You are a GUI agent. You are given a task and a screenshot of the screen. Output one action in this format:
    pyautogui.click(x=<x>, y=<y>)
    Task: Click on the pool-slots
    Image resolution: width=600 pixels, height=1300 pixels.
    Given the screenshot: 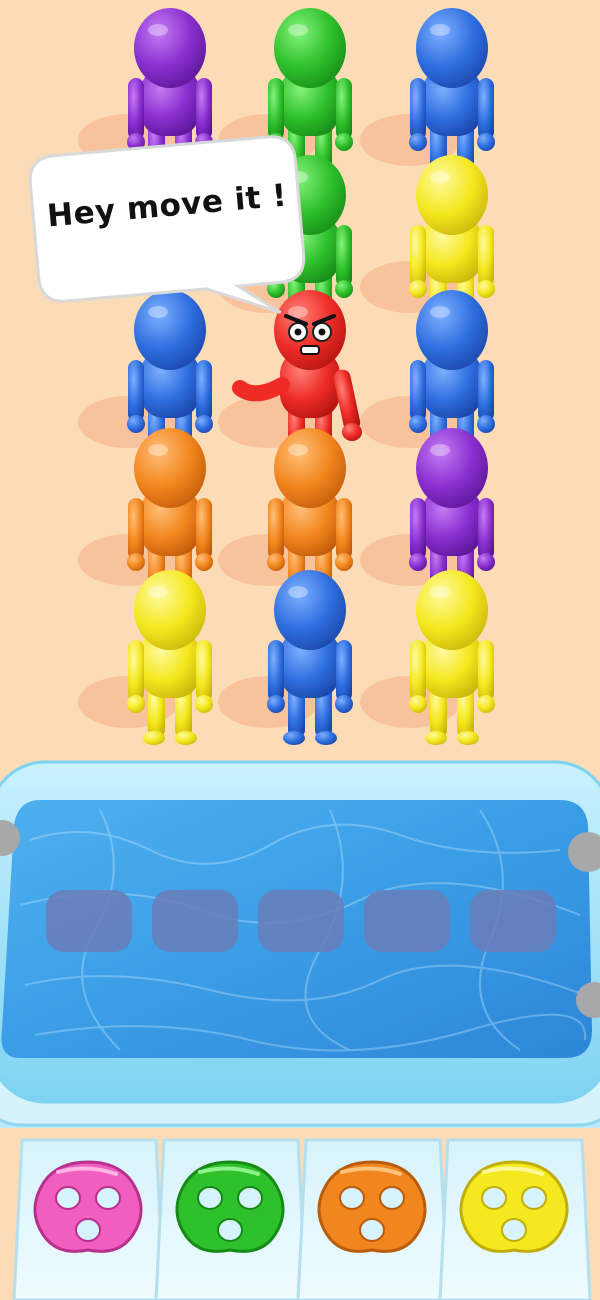 What is the action you would take?
    pyautogui.click(x=301, y=921)
    